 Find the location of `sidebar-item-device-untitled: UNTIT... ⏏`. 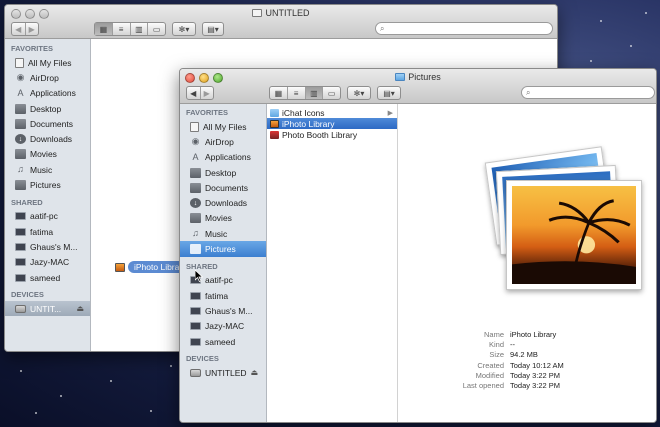

sidebar-item-device-untitled: UNTIT... ⏏ is located at coordinates (47, 309).